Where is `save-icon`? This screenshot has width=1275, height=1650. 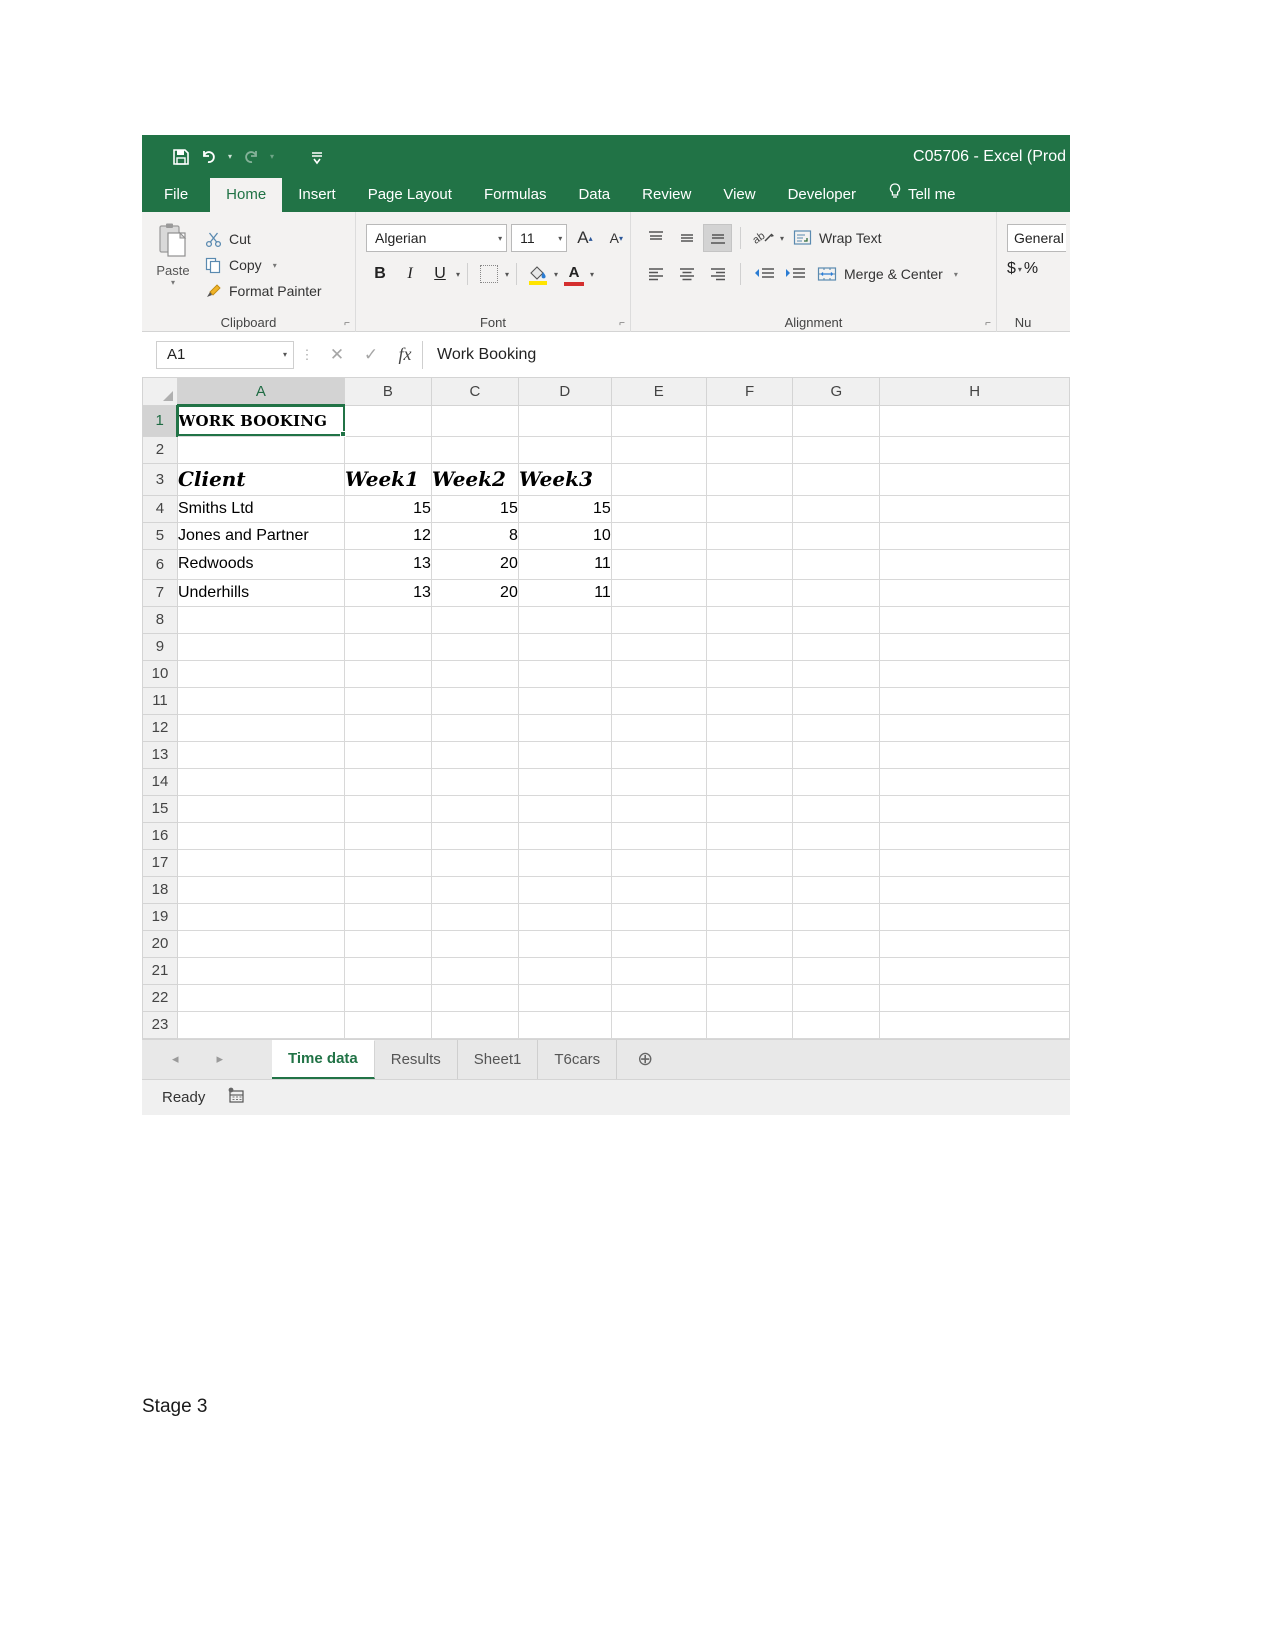 save-icon is located at coordinates (181, 157).